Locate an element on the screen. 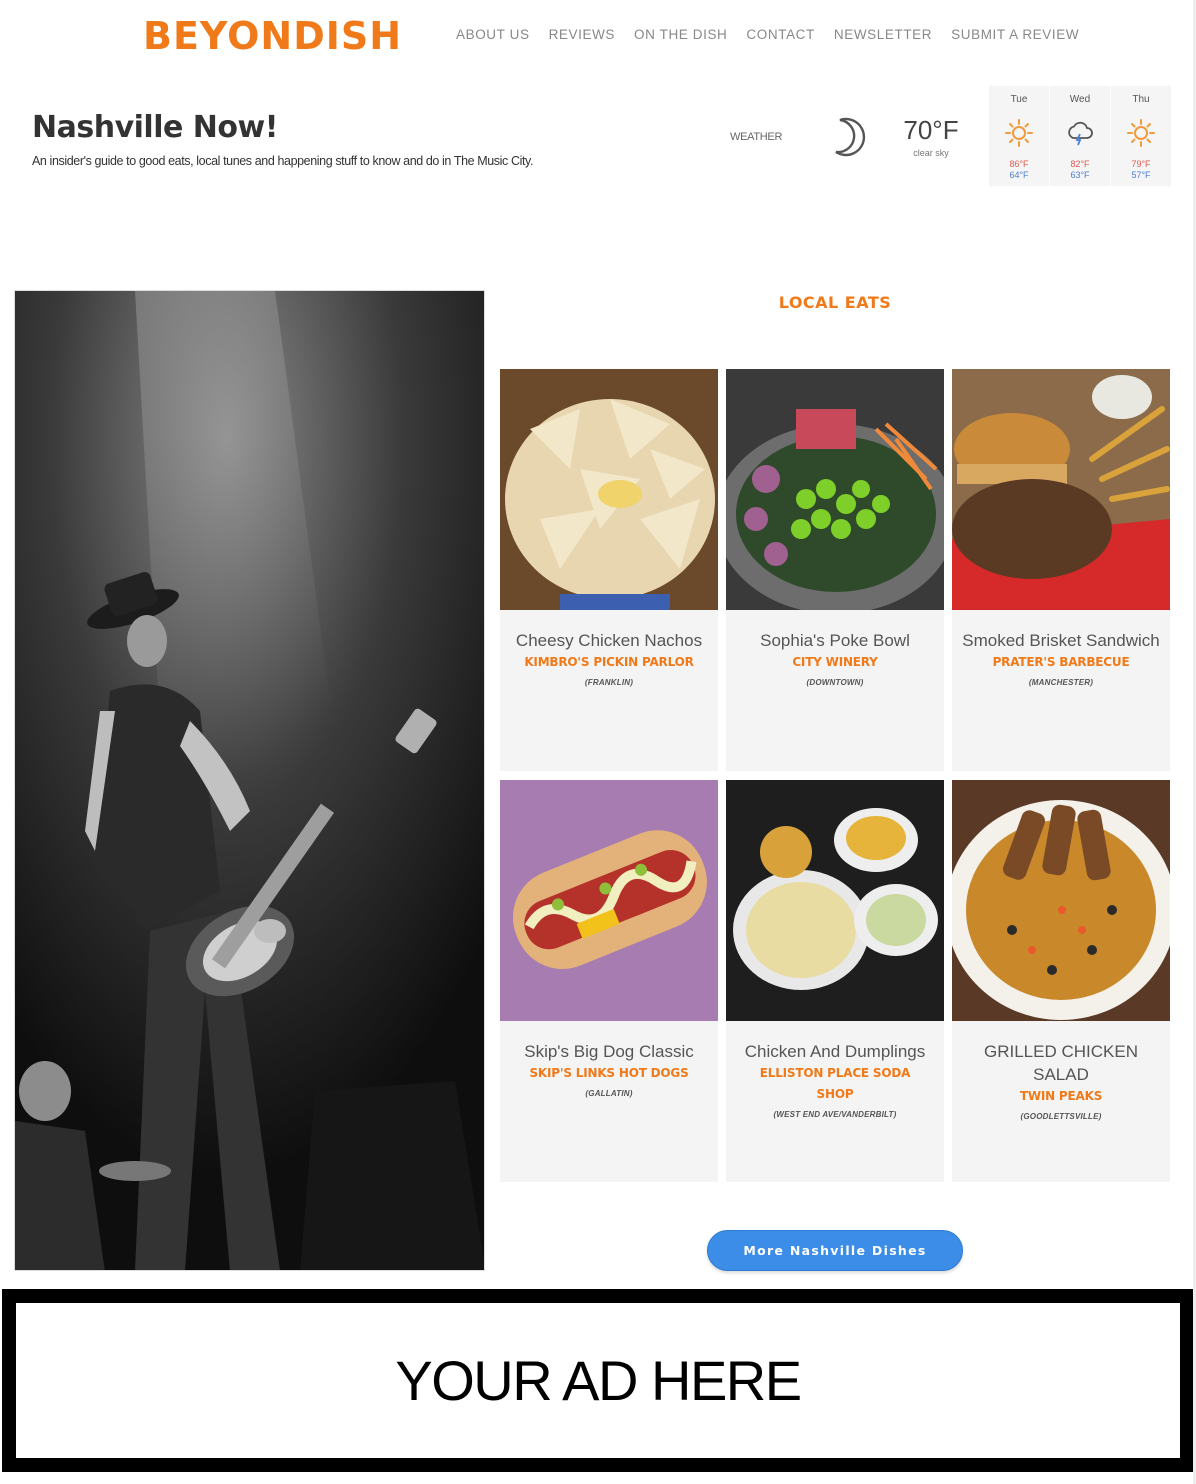 The width and height of the screenshot is (1196, 1484). forecast-high: 86°F is located at coordinates (1019, 164).